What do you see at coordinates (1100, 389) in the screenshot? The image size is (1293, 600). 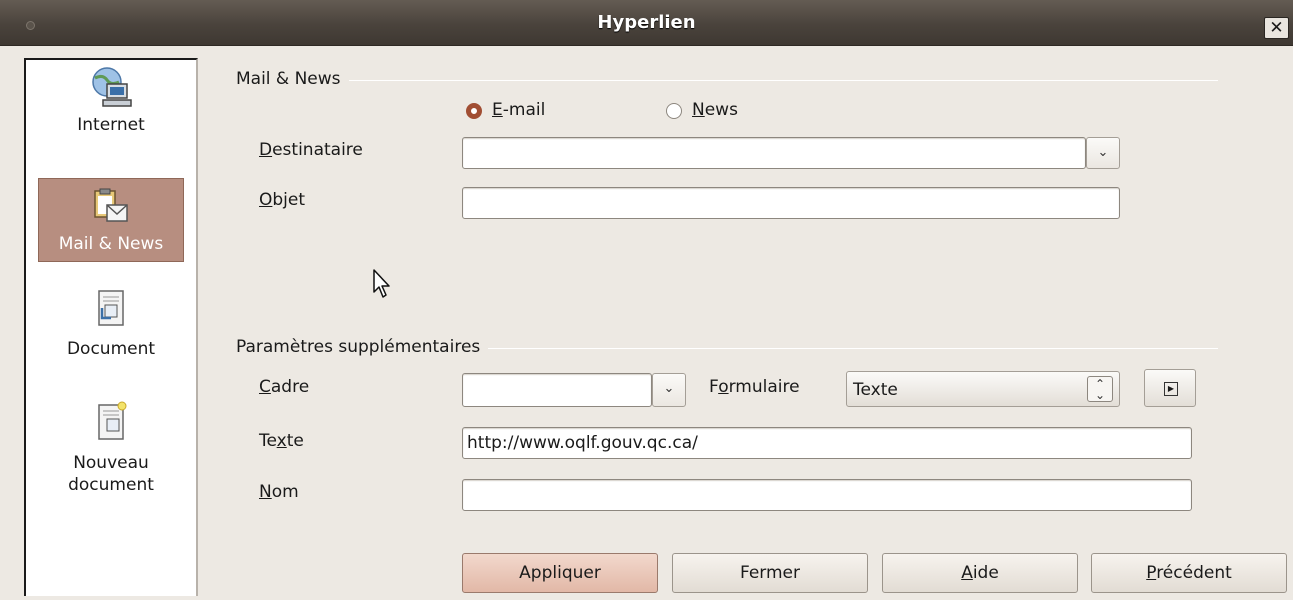 I see `spin-arrows-icon: ⌃ ⌄` at bounding box center [1100, 389].